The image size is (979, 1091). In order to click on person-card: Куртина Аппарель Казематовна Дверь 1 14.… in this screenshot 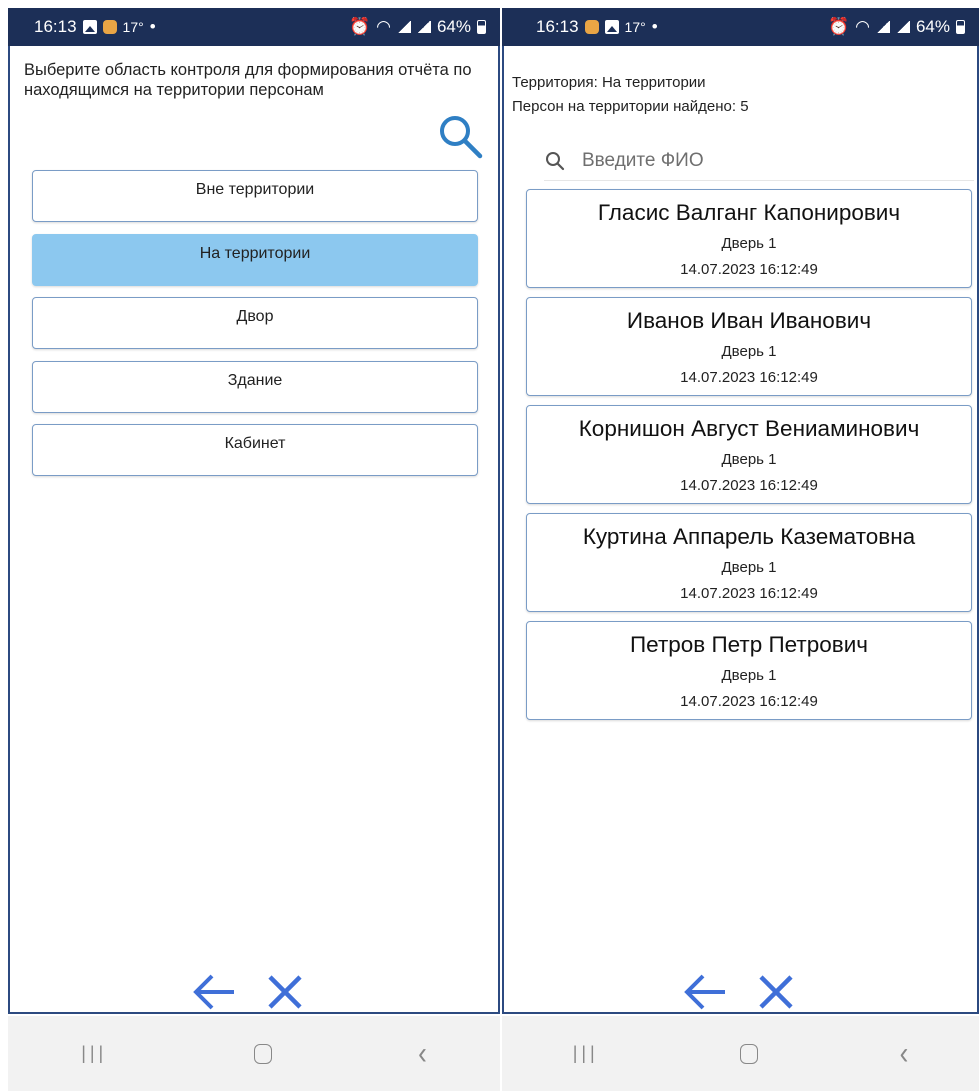, I will do `click(749, 562)`.